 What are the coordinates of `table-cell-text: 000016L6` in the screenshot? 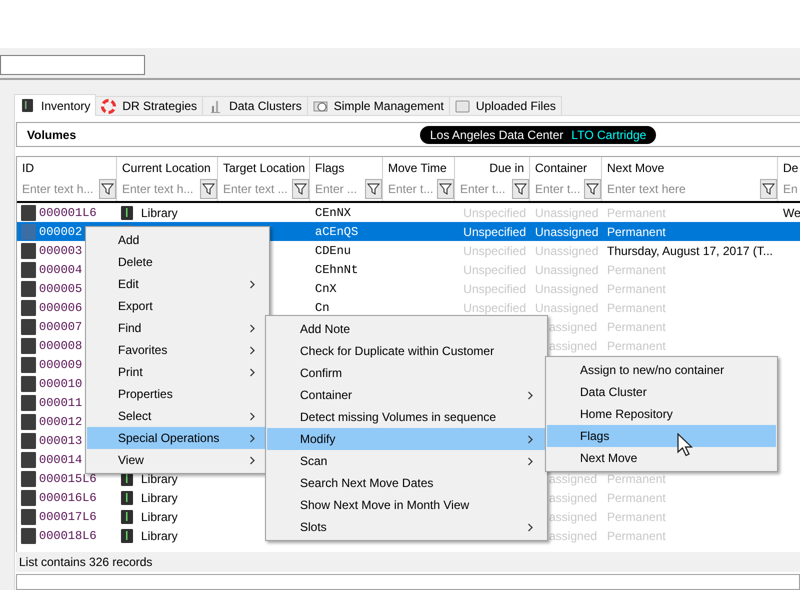 It's located at (68, 498).